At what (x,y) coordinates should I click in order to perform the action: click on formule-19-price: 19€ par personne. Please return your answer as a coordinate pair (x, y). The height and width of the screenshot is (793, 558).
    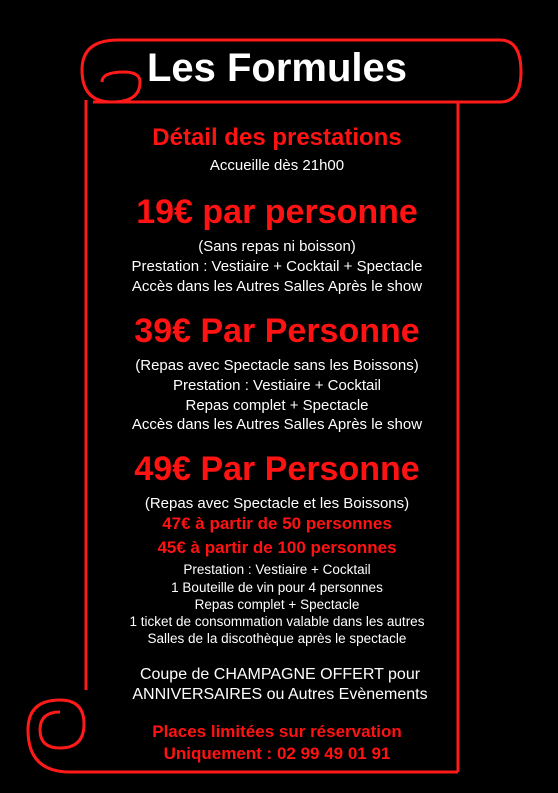
    Looking at the image, I should click on (277, 212).